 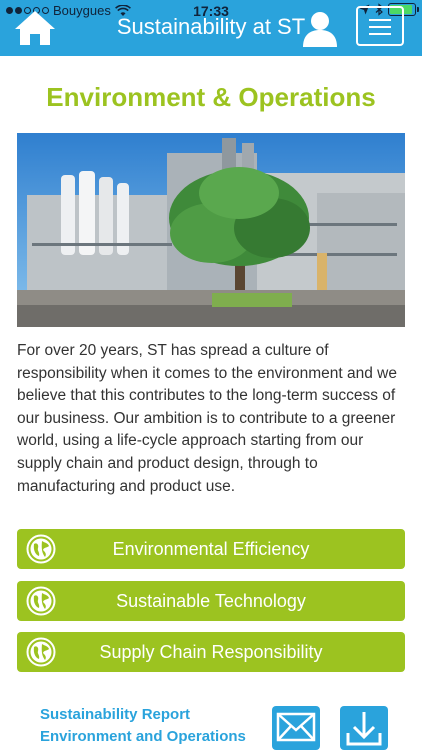 What do you see at coordinates (380, 20) in the screenshot?
I see `menu-icon` at bounding box center [380, 20].